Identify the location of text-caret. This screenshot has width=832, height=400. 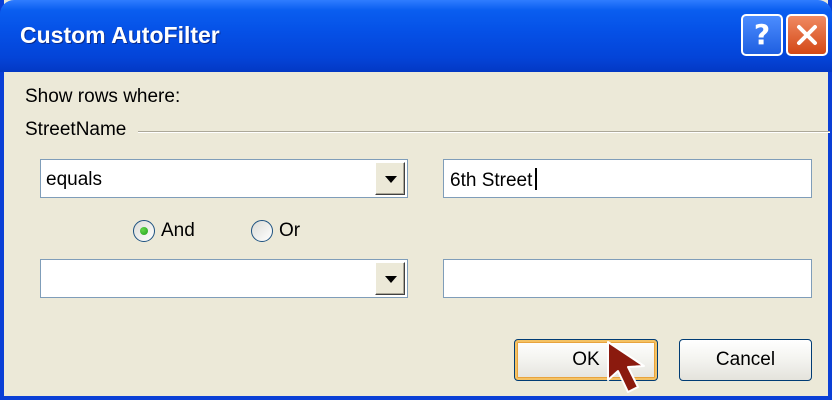
(536, 179).